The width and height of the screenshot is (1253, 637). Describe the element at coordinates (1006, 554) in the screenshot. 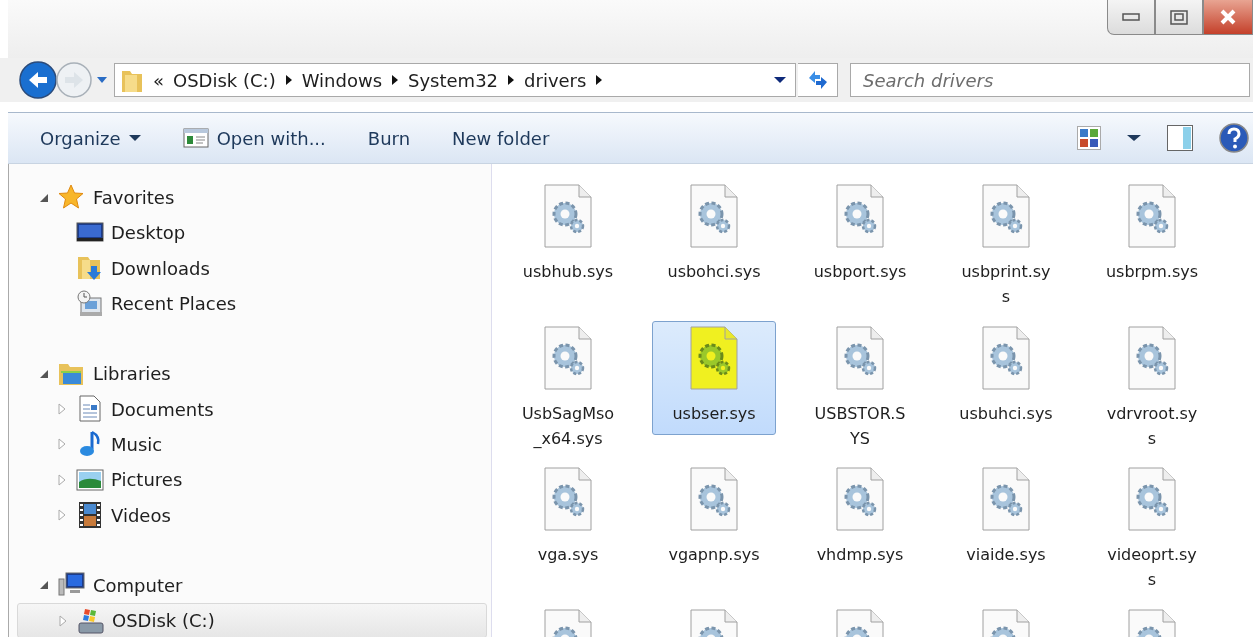

I see `file-name: viaide.sys` at that location.